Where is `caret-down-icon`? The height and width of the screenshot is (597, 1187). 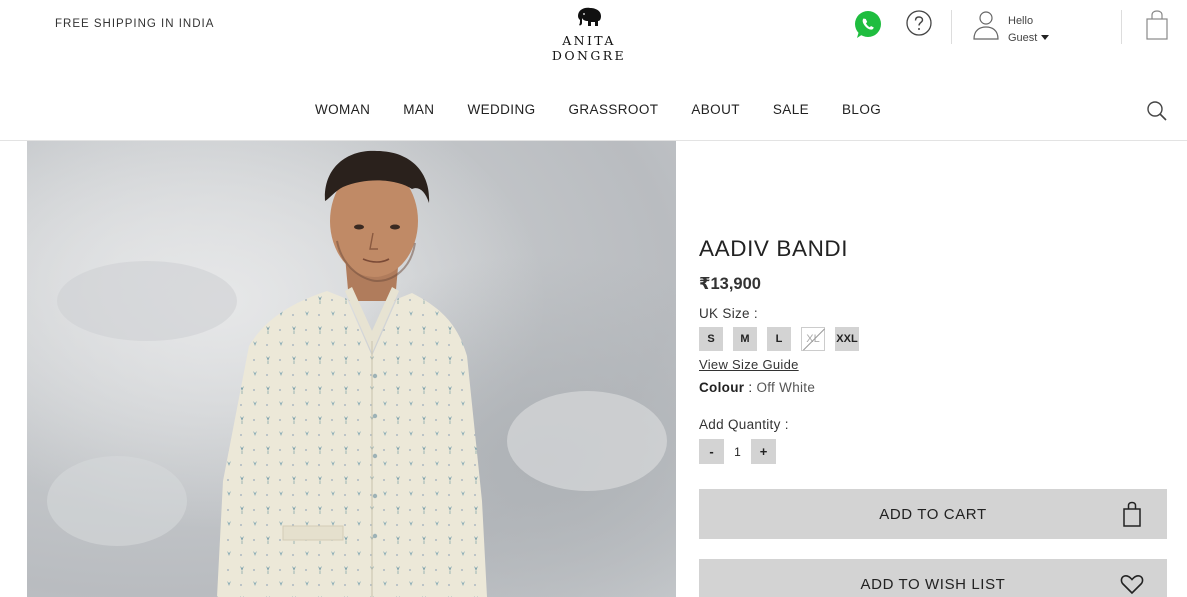 caret-down-icon is located at coordinates (1045, 37).